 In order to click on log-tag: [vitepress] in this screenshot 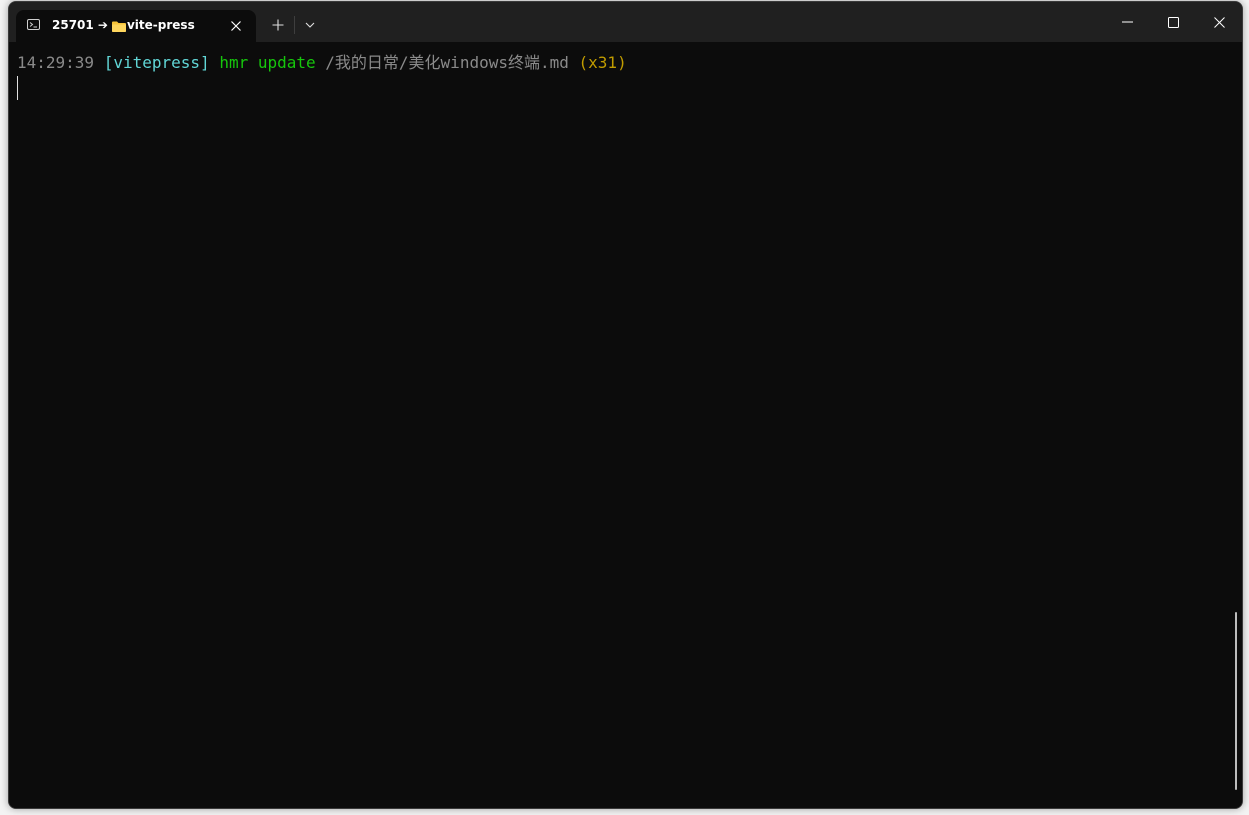, I will do `click(156, 62)`.